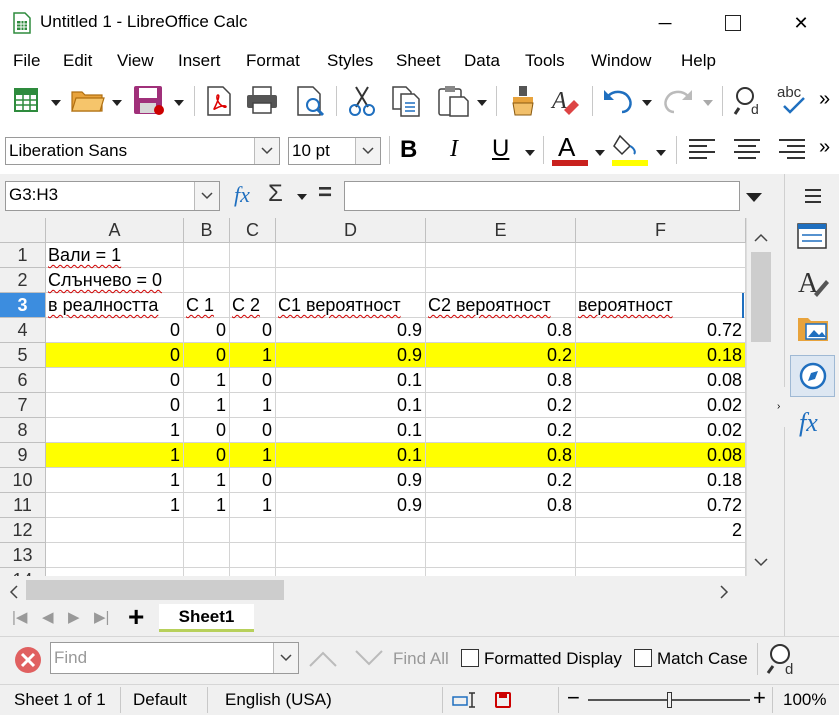 This screenshot has height=715, width=839. What do you see at coordinates (88, 100) in the screenshot?
I see `open-folder-icon` at bounding box center [88, 100].